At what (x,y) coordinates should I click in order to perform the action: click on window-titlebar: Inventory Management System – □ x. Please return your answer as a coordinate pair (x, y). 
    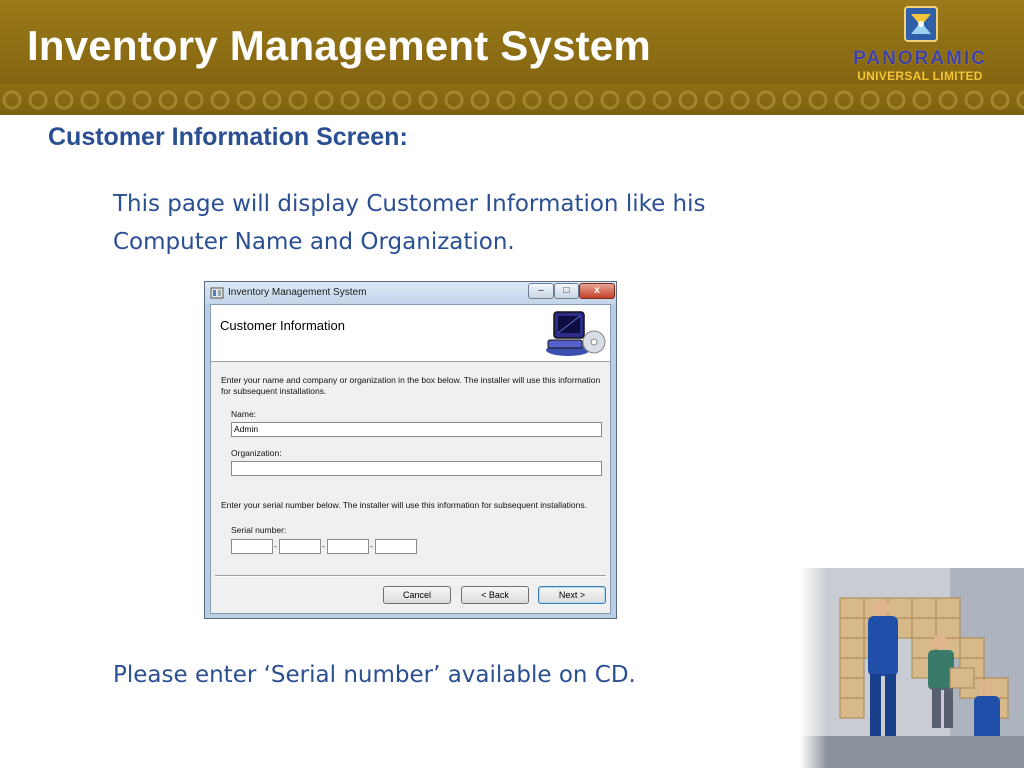
    Looking at the image, I should click on (410, 293).